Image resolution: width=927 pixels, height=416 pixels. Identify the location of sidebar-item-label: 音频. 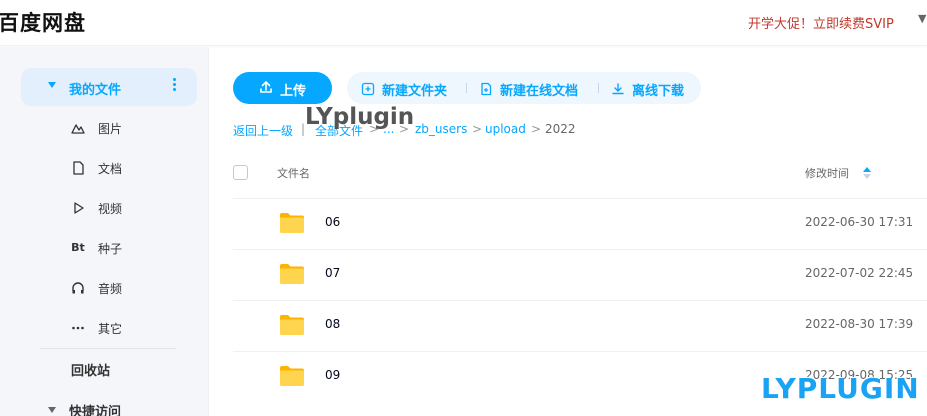
(110, 289).